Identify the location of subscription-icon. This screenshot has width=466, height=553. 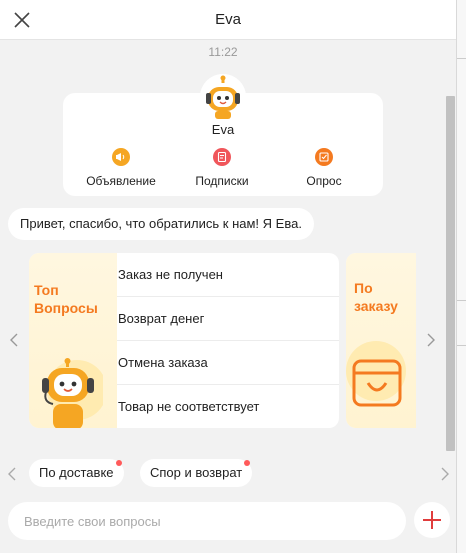
(222, 157).